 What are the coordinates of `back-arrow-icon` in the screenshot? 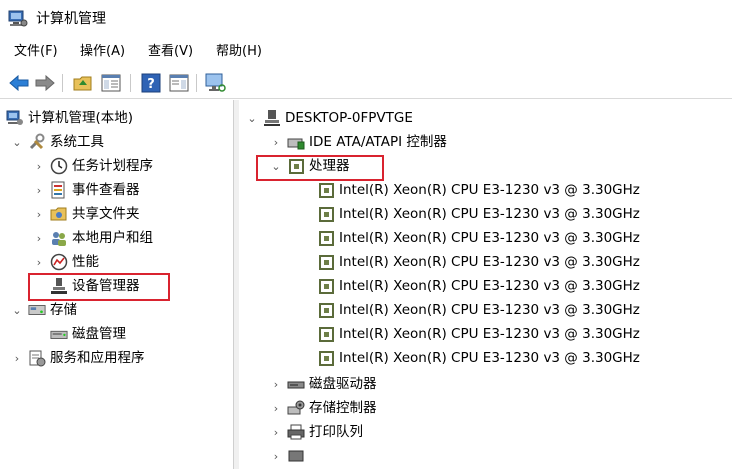 It's located at (19, 83).